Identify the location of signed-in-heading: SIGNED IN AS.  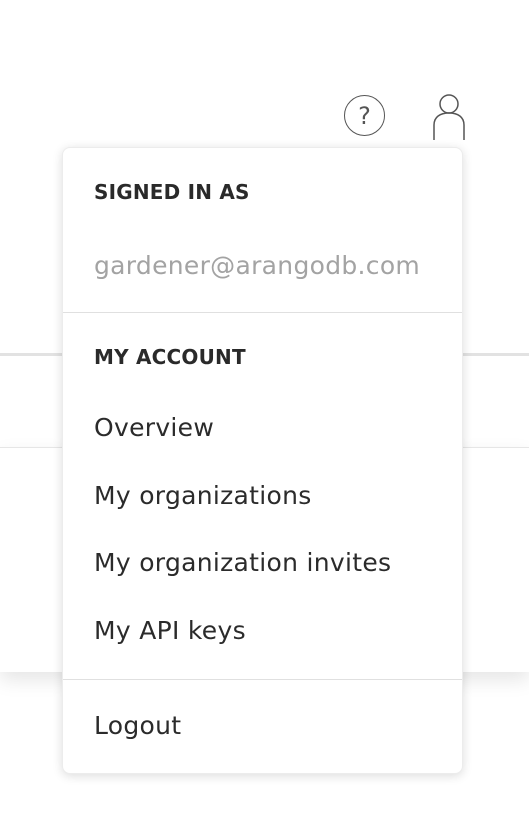
(172, 192).